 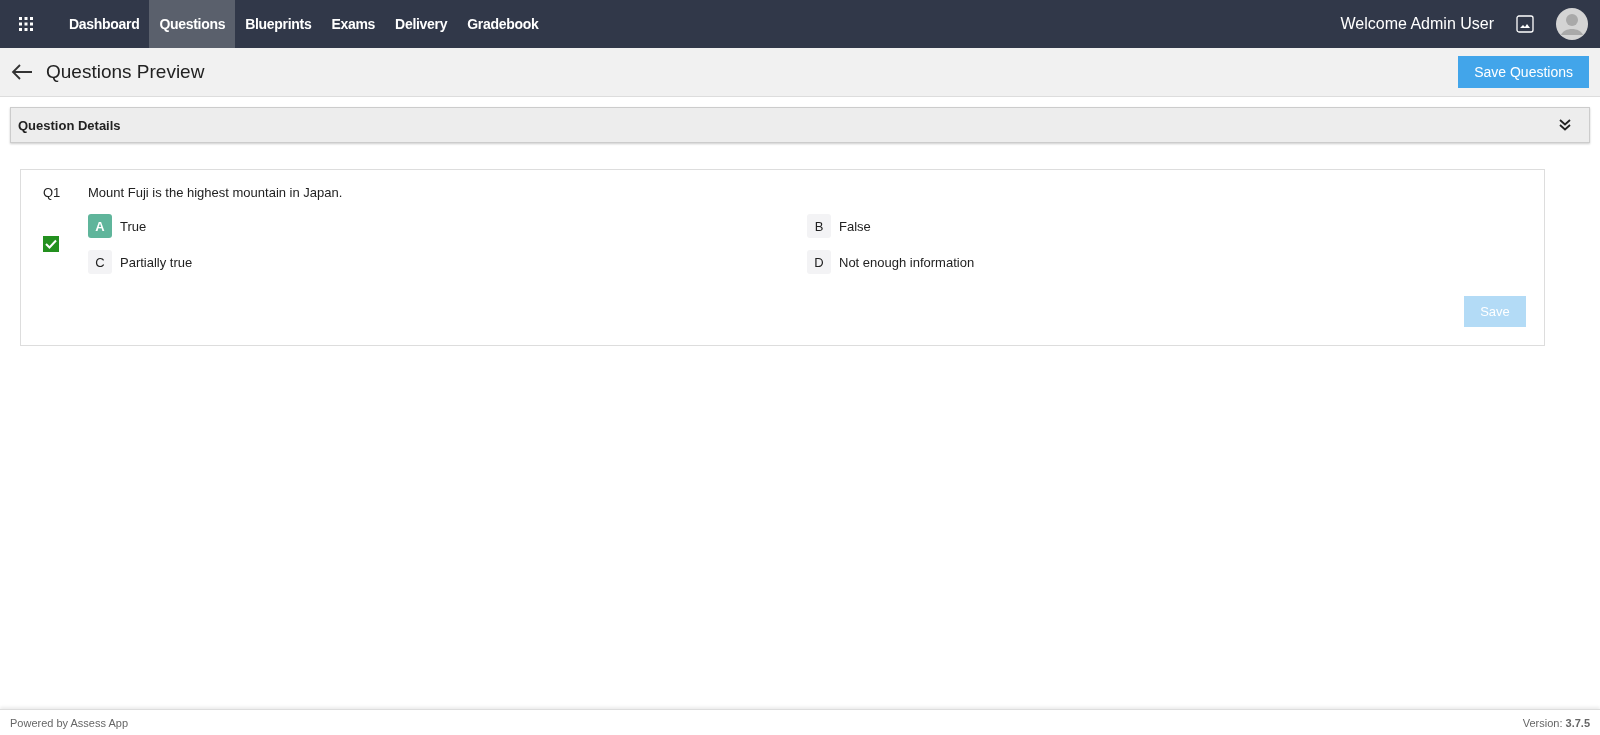 I want to click on question-number: Q1, so click(x=52, y=192).